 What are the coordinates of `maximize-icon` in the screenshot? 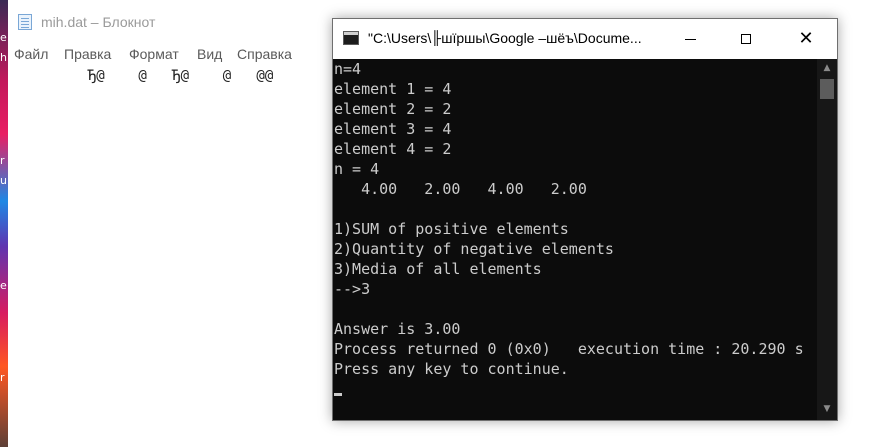 It's located at (746, 39).